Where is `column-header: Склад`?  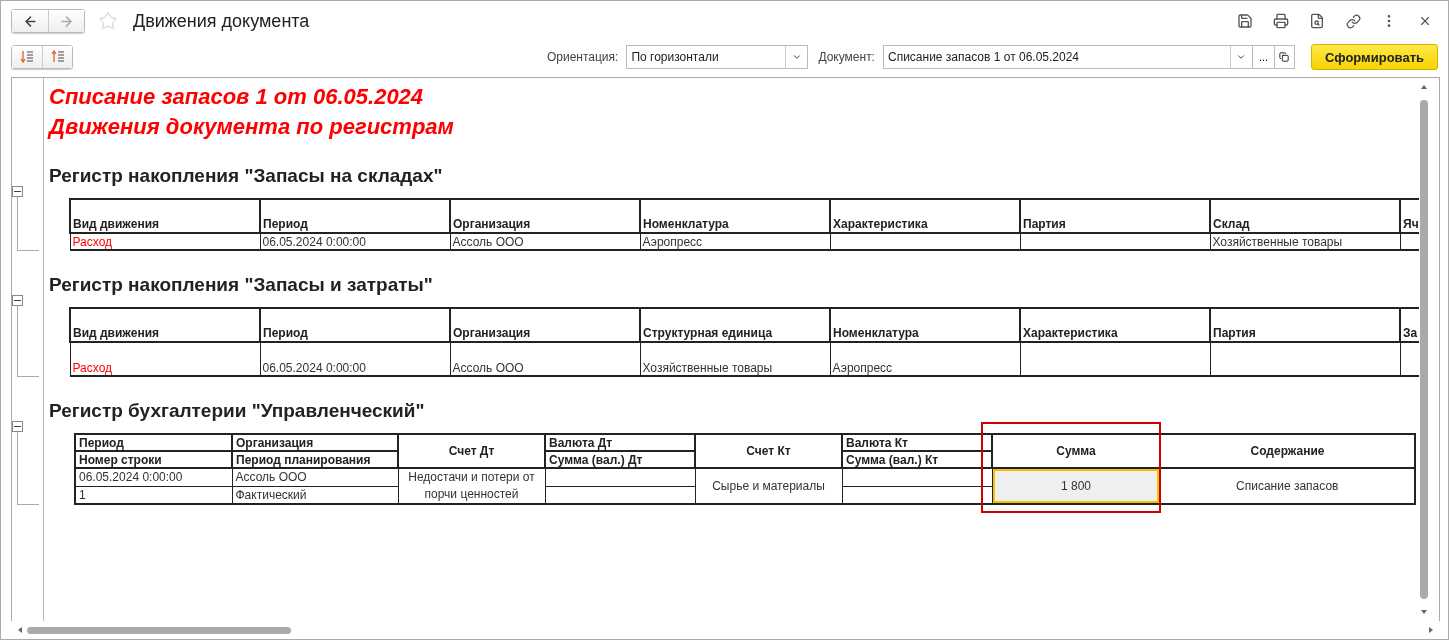 column-header: Склад is located at coordinates (1305, 216).